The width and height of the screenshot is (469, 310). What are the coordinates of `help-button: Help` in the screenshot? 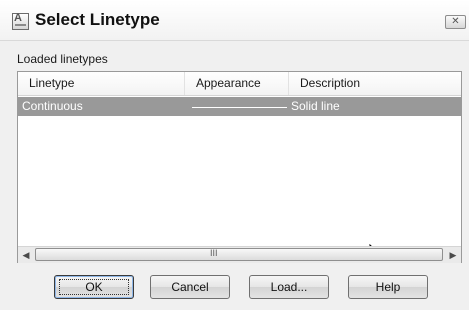 It's located at (388, 287).